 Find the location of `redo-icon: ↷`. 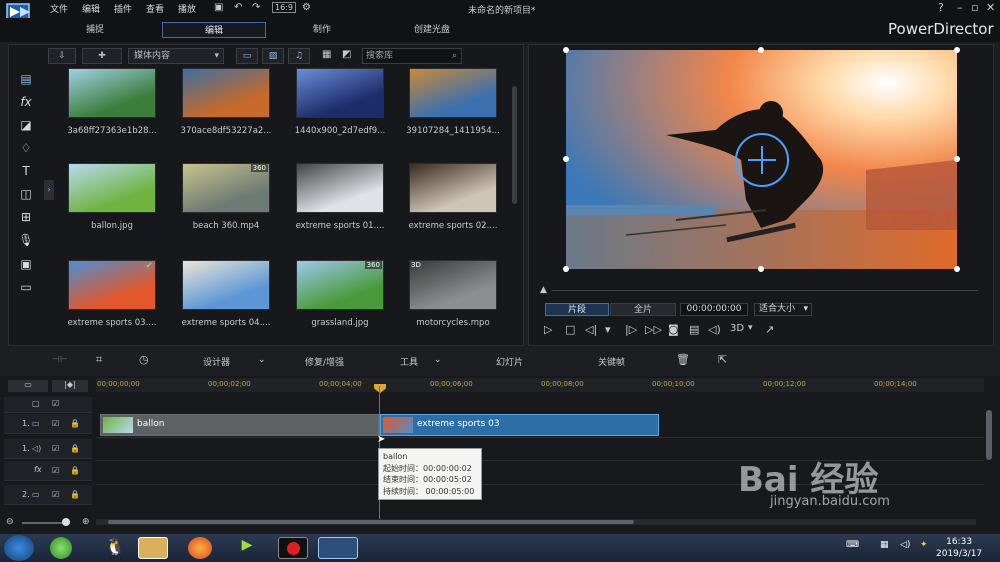

redo-icon: ↷ is located at coordinates (256, 7).